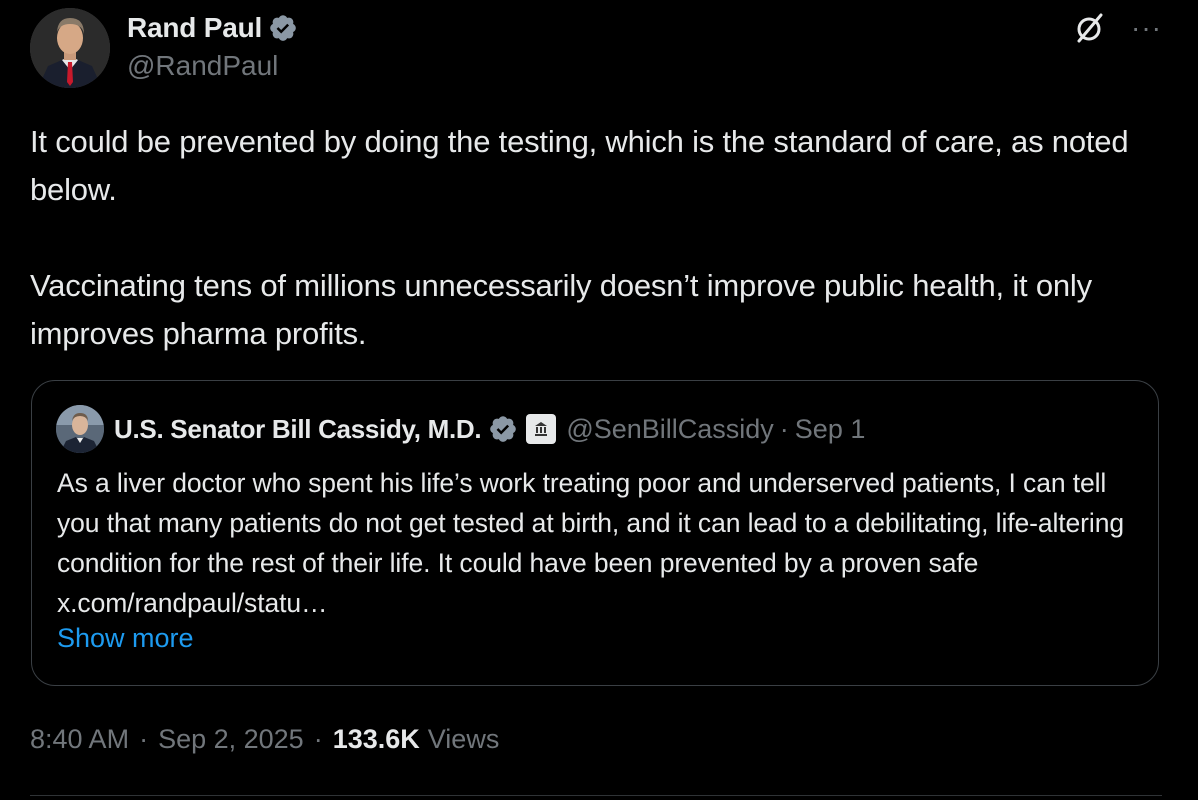 The image size is (1198, 800). I want to click on tweet-date: Sep 2, 2025, so click(231, 739).